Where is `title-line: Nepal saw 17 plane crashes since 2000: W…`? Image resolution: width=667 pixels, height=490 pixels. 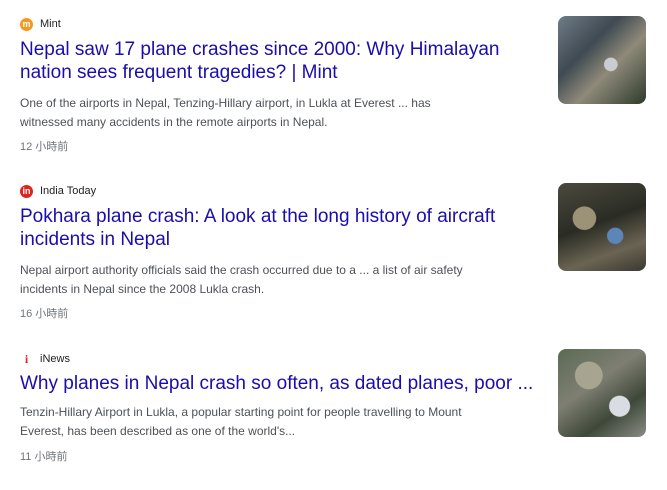
title-line: Nepal saw 17 plane crashes since 2000: W… is located at coordinates (280, 49).